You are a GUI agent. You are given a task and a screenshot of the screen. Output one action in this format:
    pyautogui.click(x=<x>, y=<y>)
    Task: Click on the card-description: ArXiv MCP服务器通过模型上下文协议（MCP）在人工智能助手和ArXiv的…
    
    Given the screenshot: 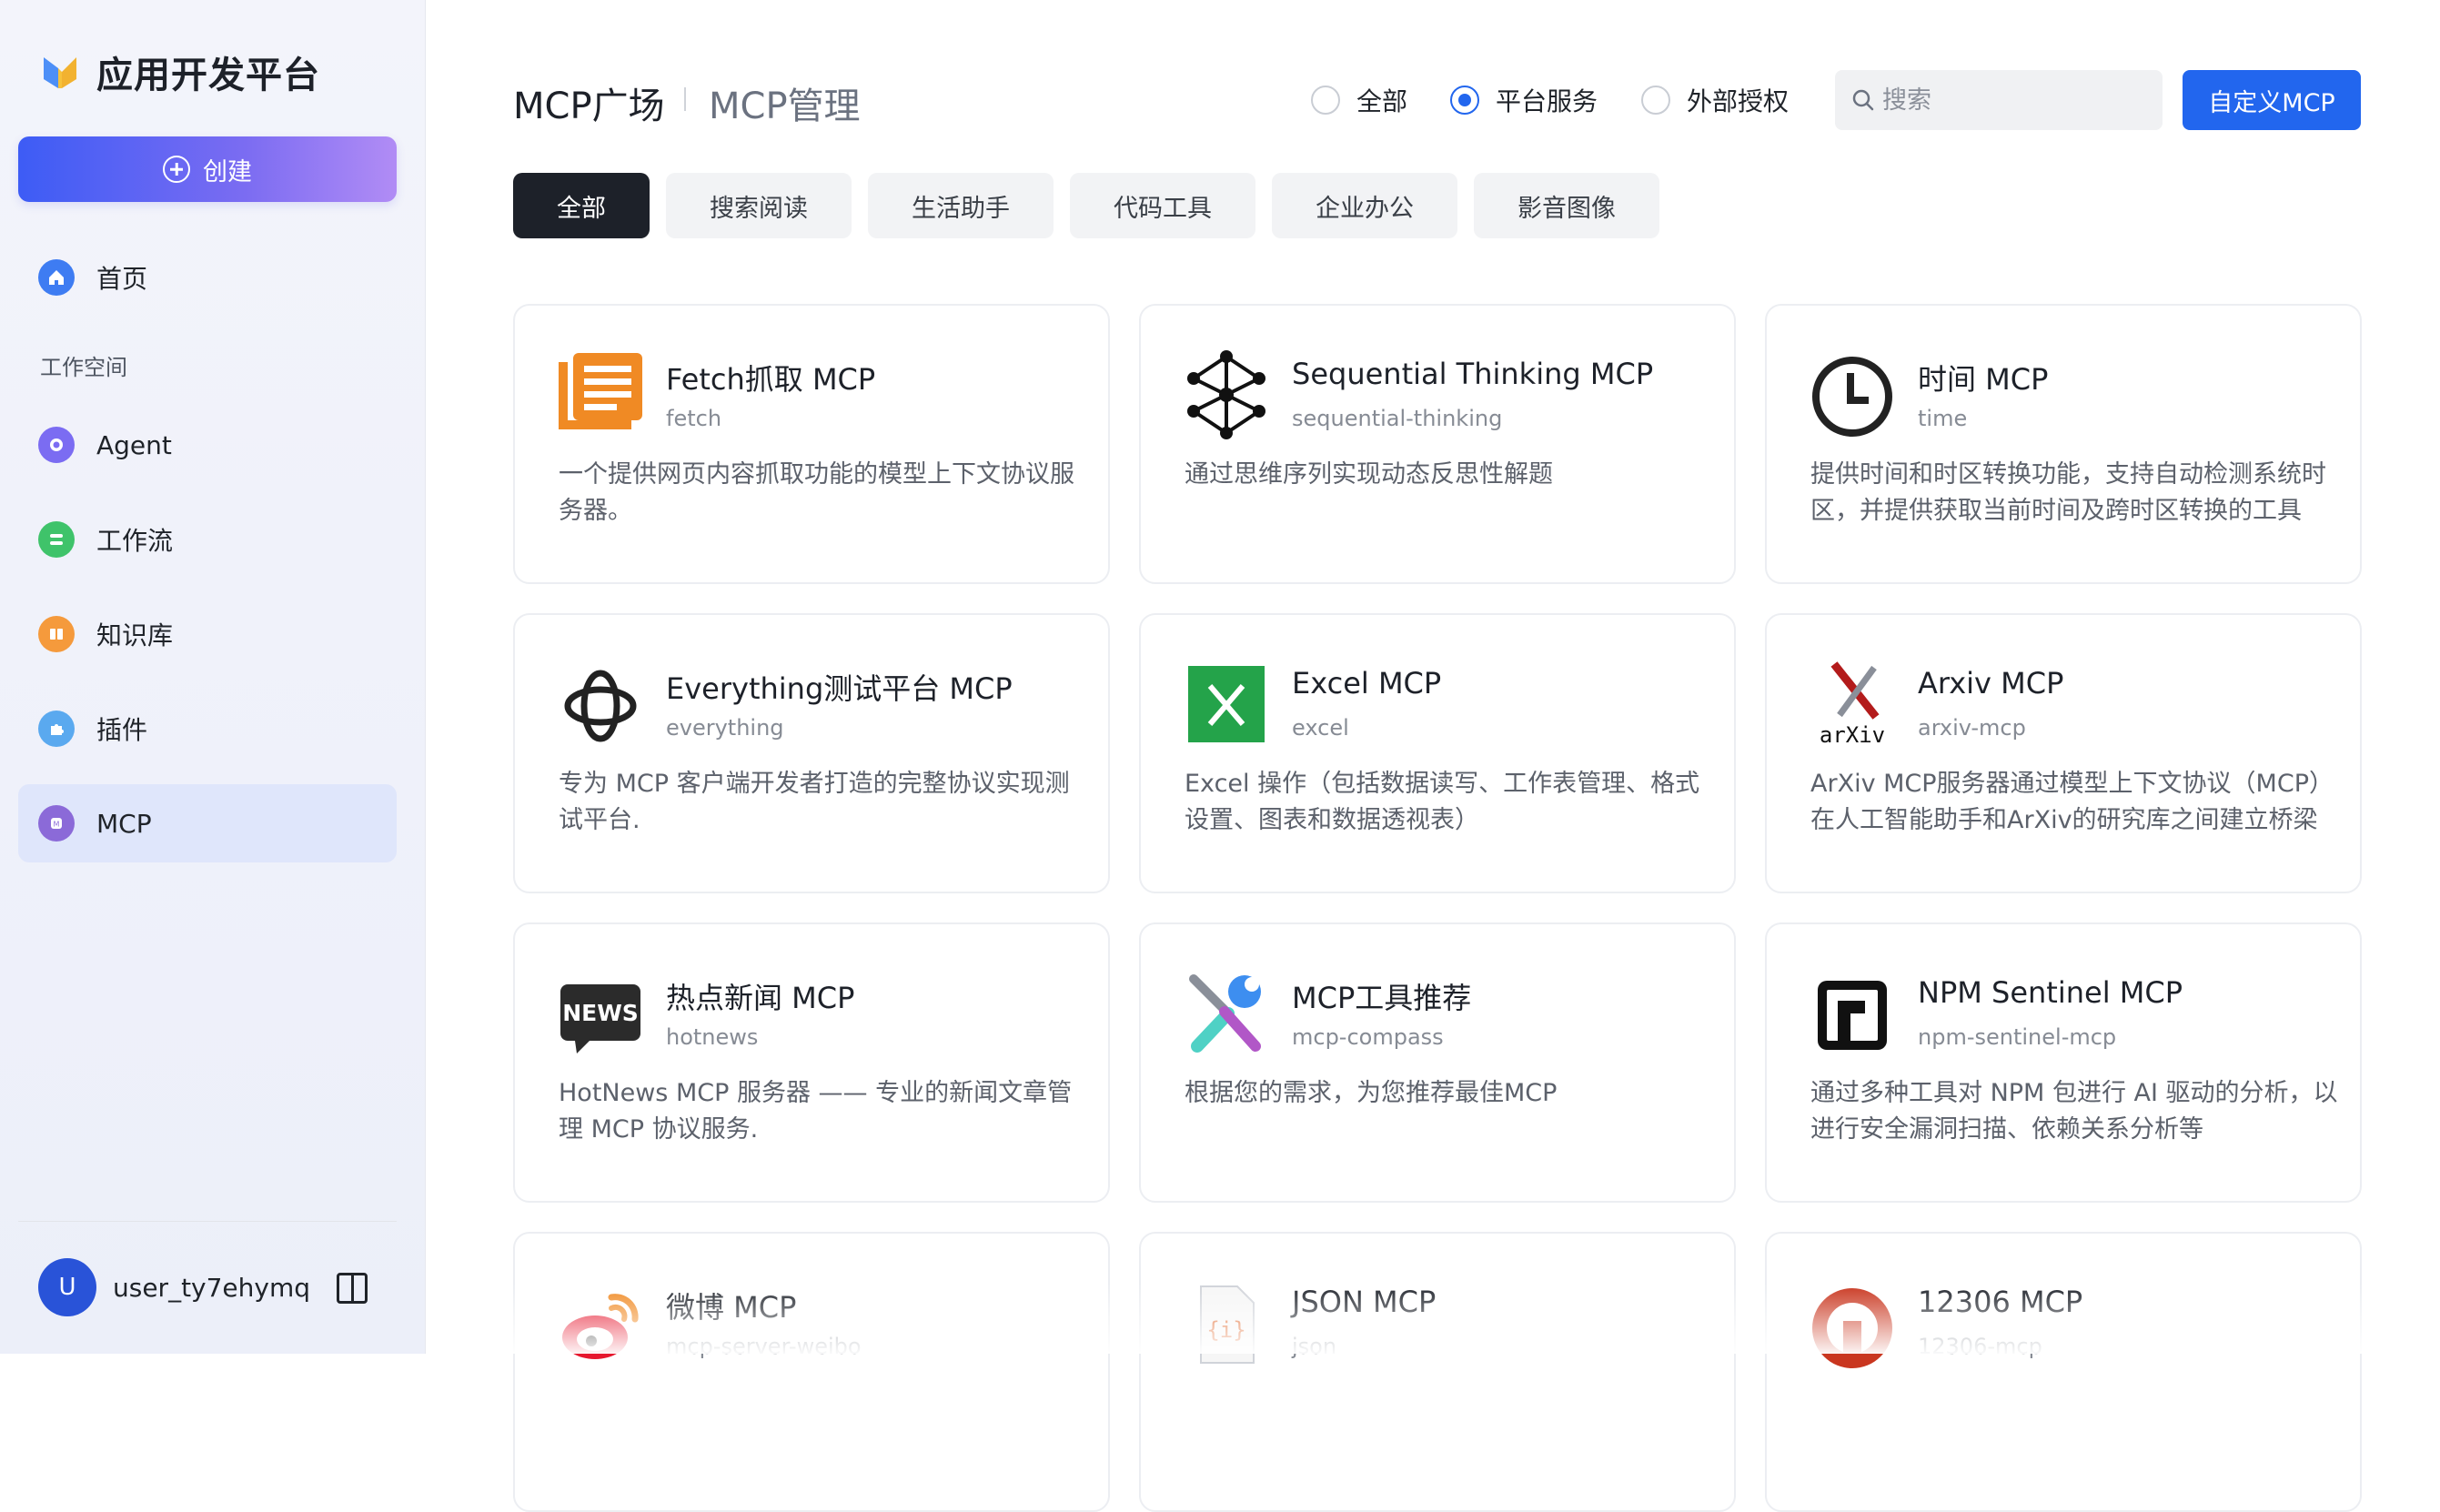 What is the action you would take?
    pyautogui.click(x=2072, y=802)
    